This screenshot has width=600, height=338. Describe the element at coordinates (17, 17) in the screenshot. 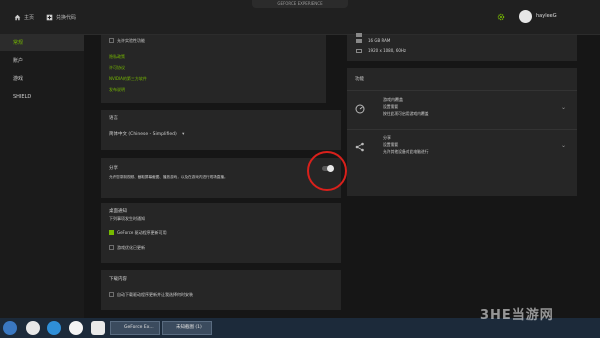

I see `home-icon` at that location.